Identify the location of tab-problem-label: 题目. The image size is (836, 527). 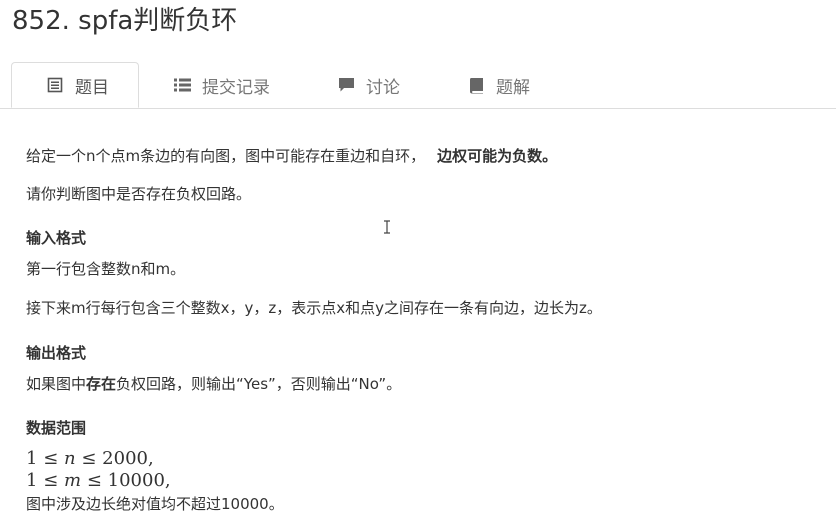
(92, 87).